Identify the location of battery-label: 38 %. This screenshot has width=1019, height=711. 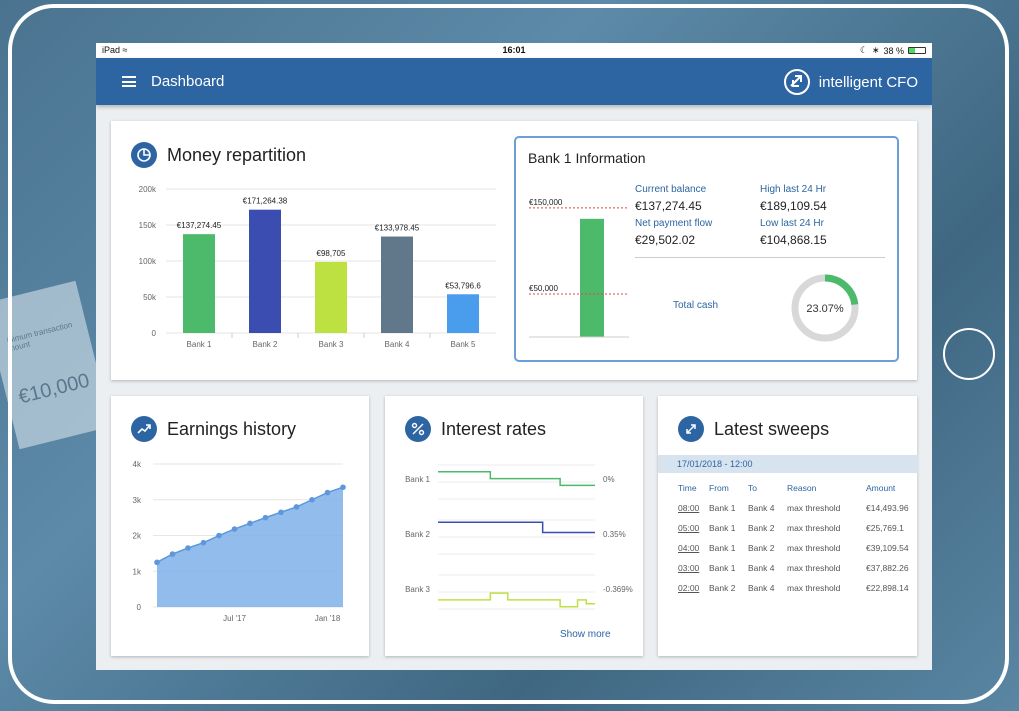
(893, 50).